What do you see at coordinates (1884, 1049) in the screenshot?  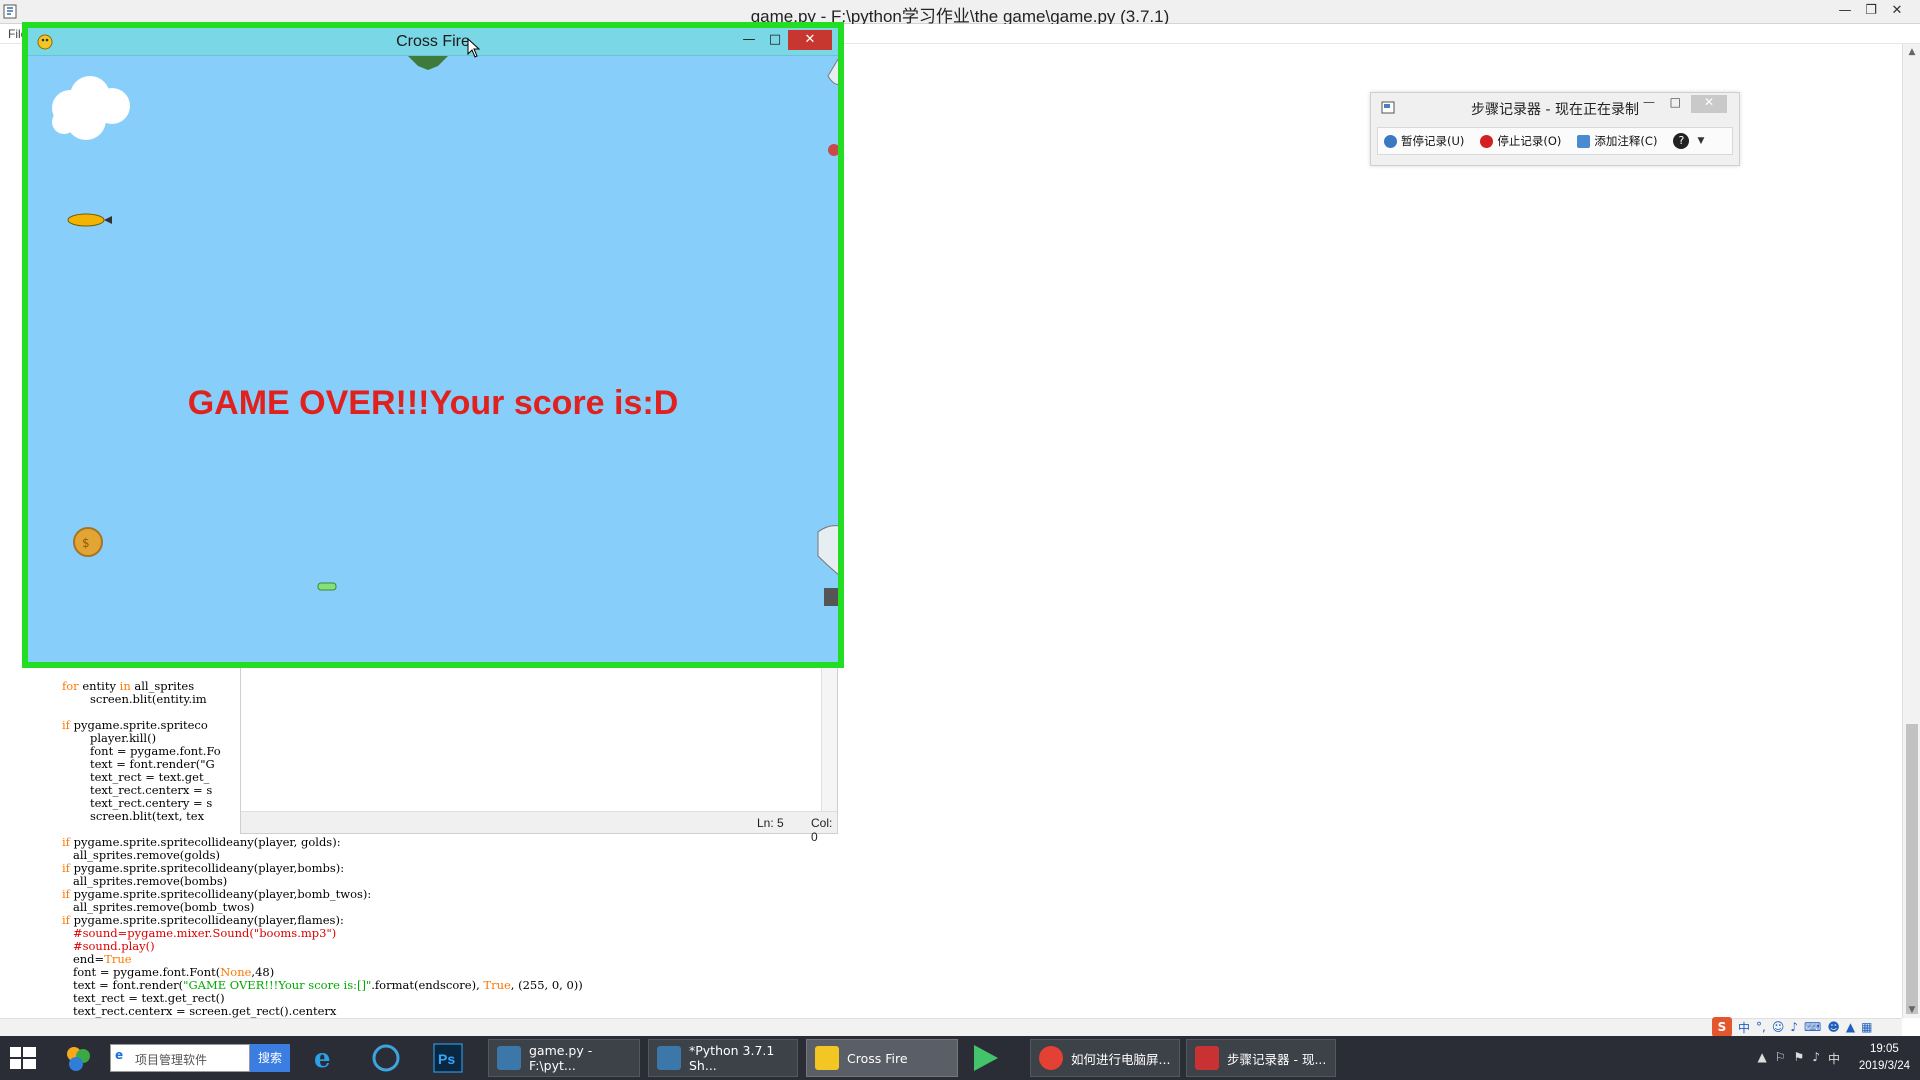 I see `clock-time: 19:05` at bounding box center [1884, 1049].